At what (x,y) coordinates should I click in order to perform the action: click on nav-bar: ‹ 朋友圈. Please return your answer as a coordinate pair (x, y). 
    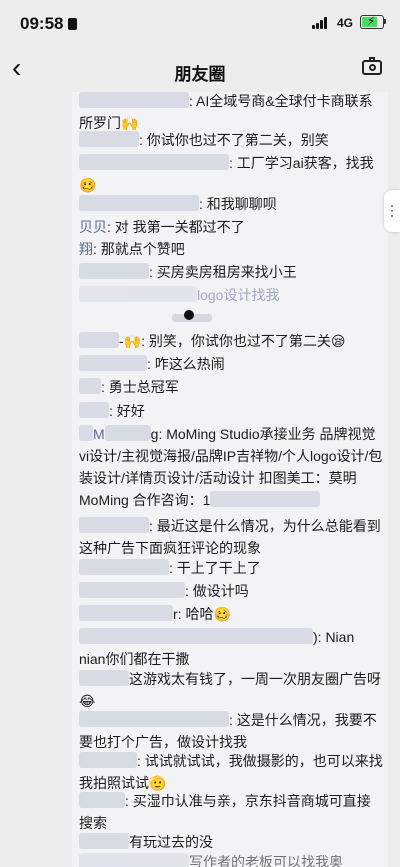
    Looking at the image, I should click on (200, 69).